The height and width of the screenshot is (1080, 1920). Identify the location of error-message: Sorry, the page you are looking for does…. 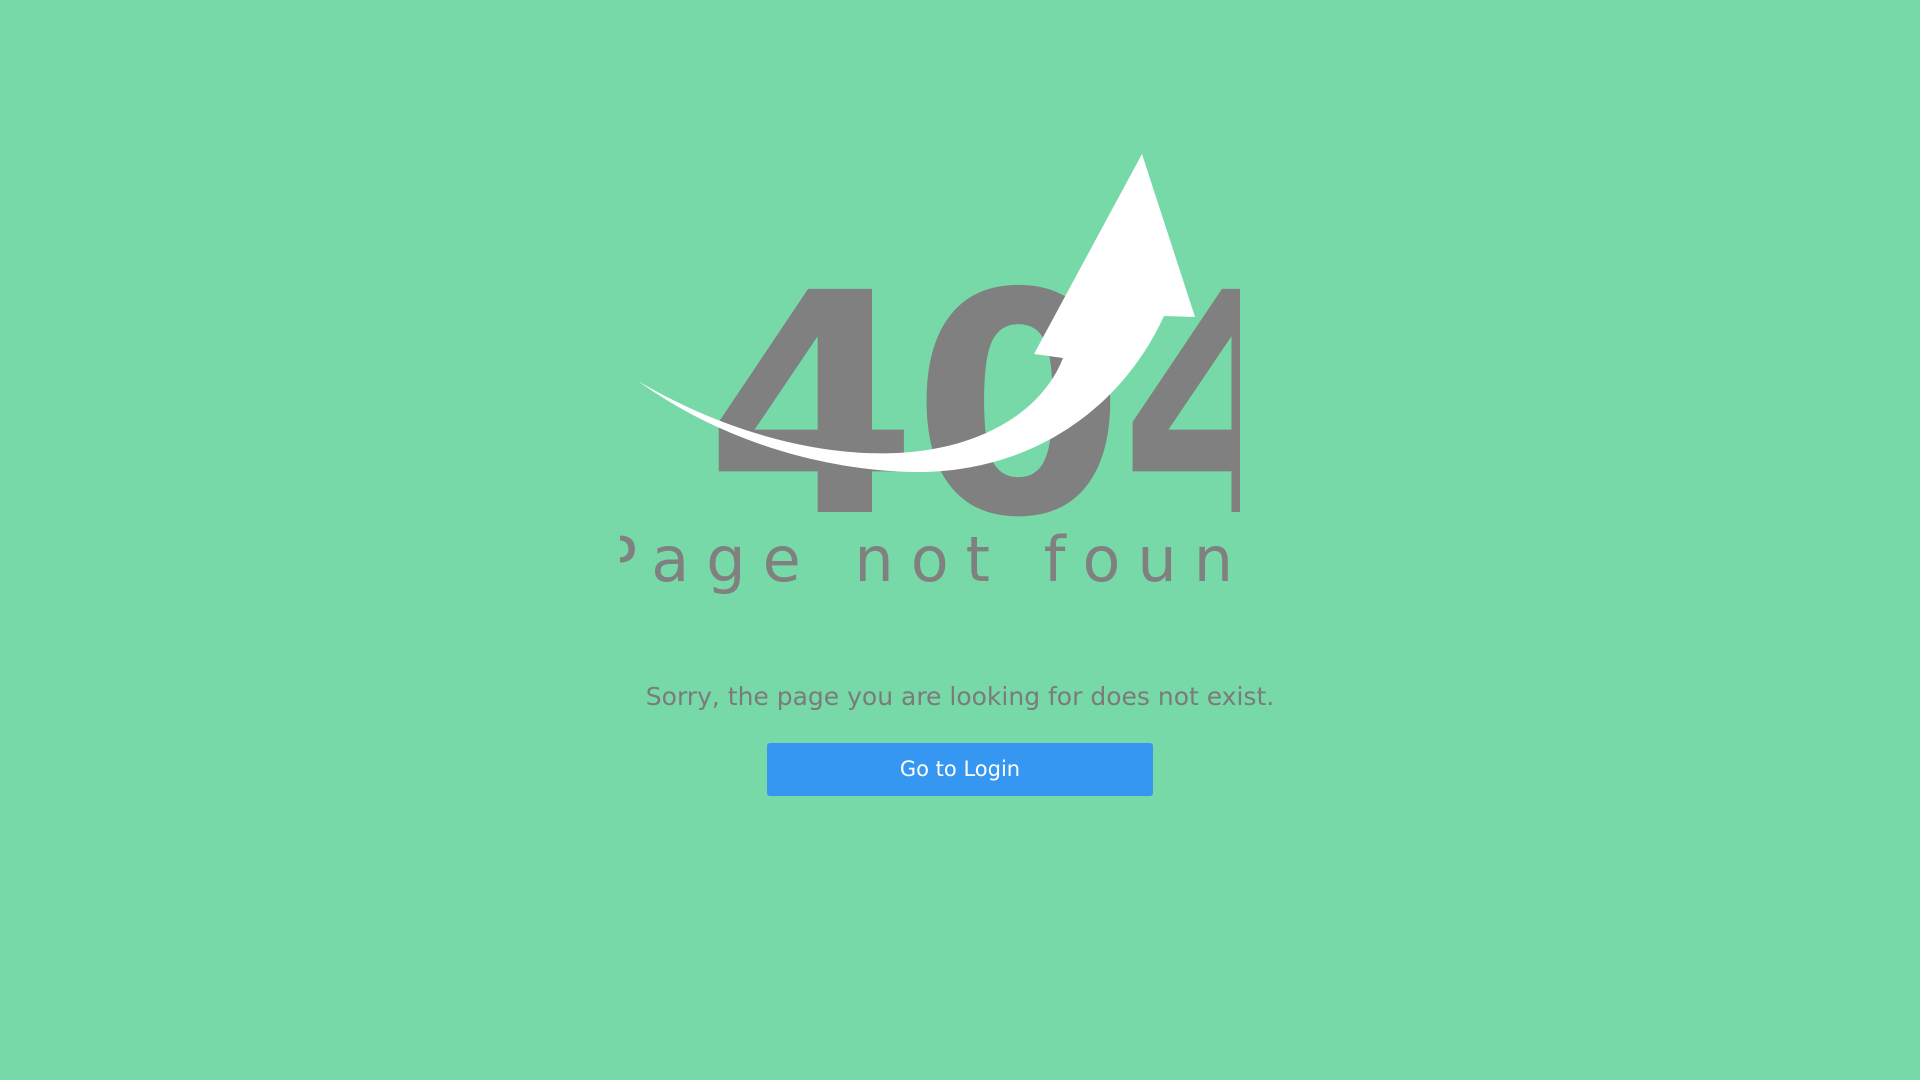
(960, 696).